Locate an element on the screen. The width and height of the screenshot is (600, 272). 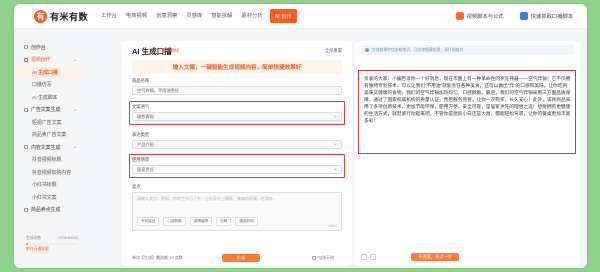
keyword-chip: 包邮 is located at coordinates (224, 221).